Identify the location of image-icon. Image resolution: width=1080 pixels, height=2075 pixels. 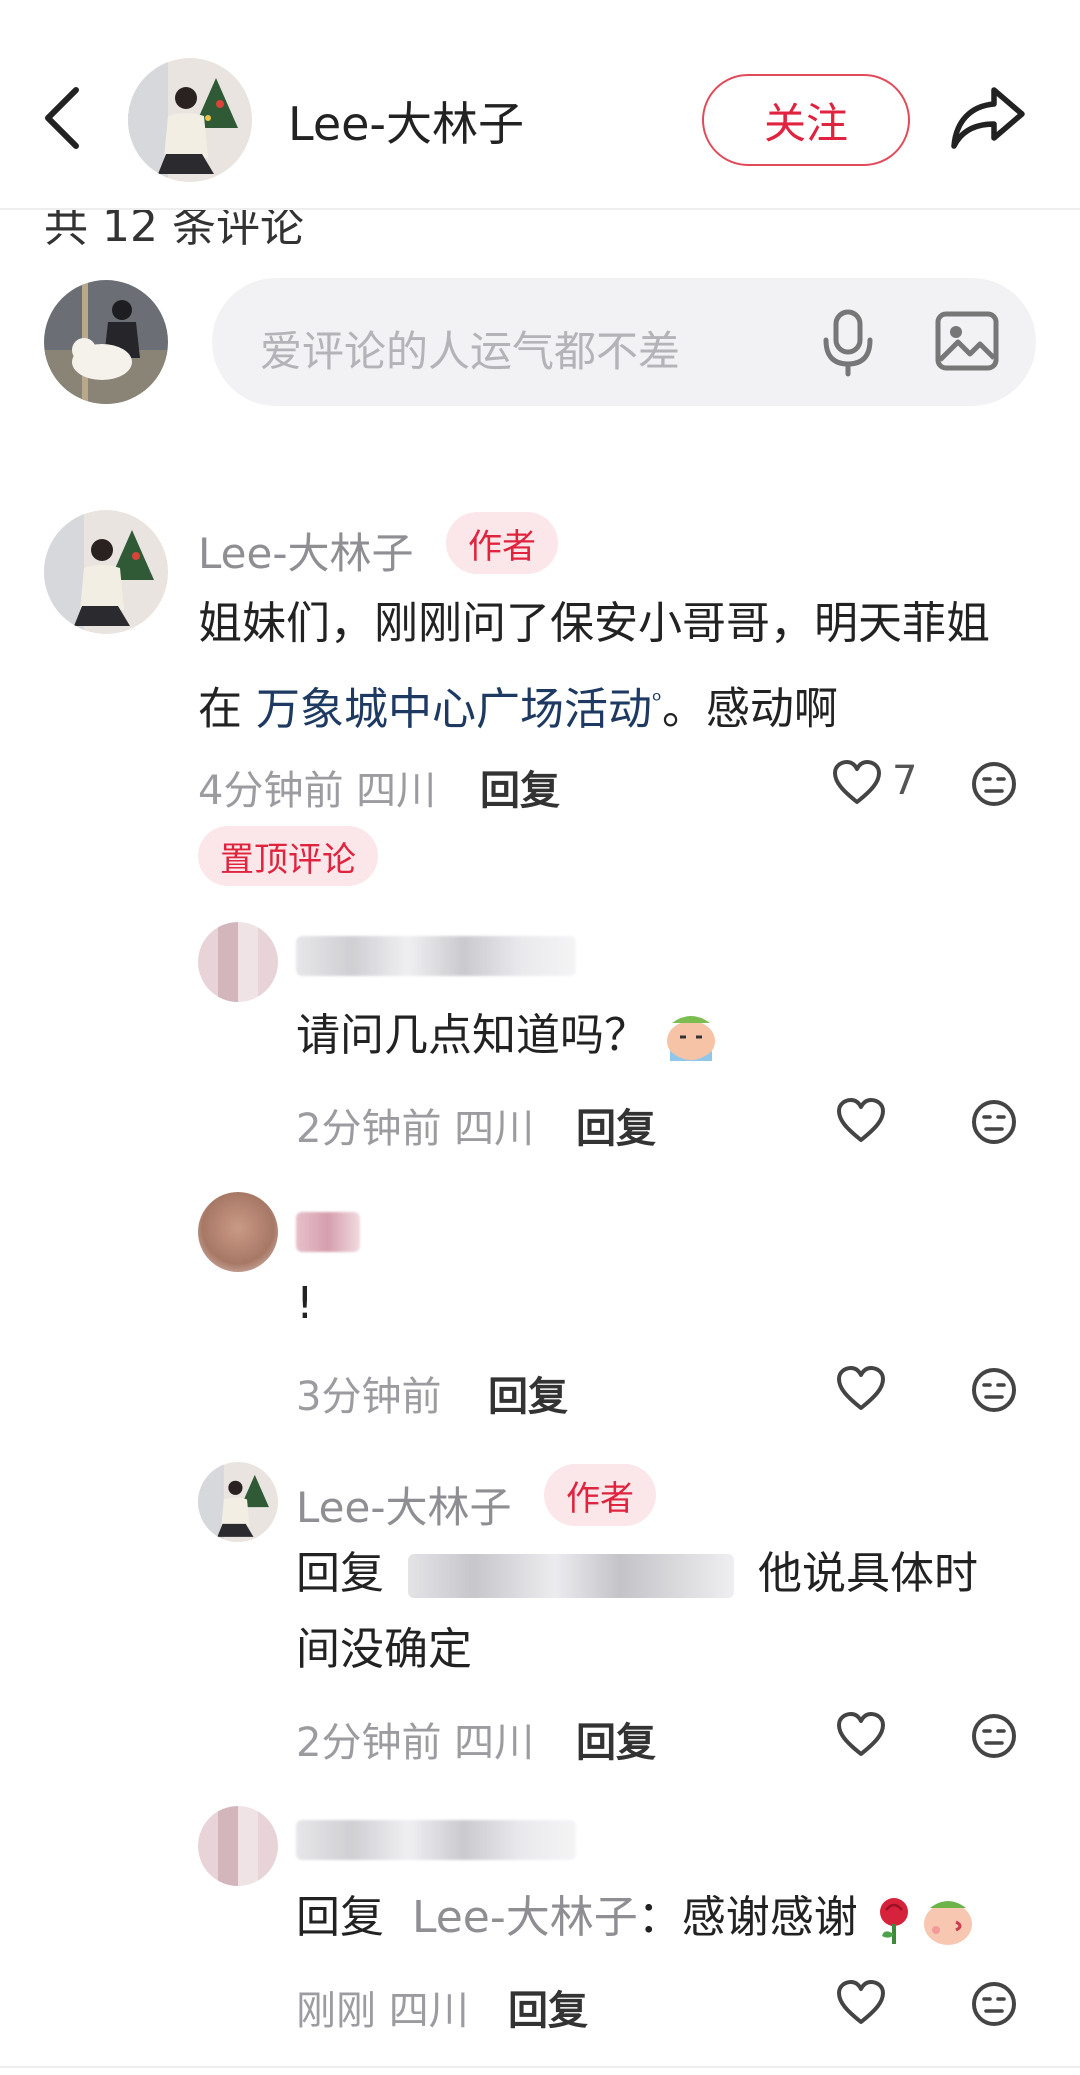
(967, 341).